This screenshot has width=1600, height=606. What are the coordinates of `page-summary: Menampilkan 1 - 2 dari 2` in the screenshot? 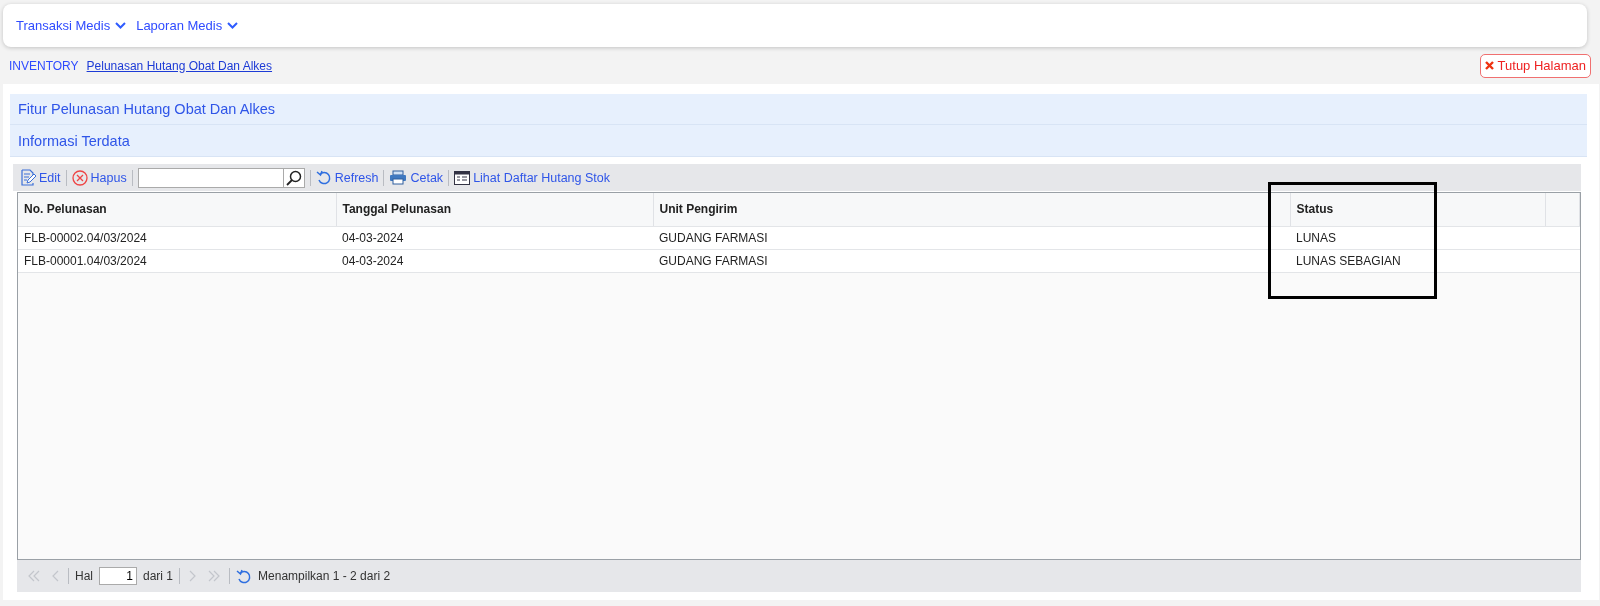 It's located at (324, 576).